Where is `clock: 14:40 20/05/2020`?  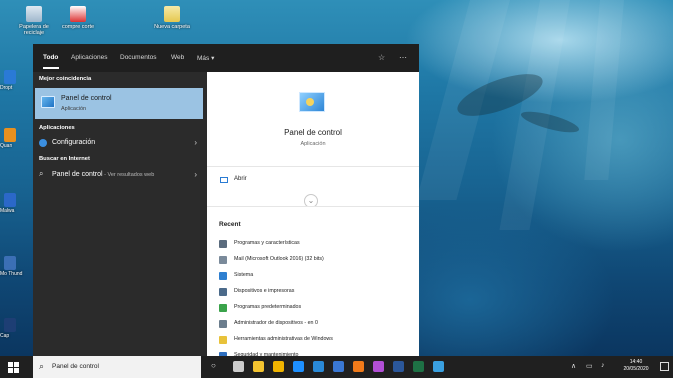 clock: 14:40 20/05/2020 is located at coordinates (636, 366).